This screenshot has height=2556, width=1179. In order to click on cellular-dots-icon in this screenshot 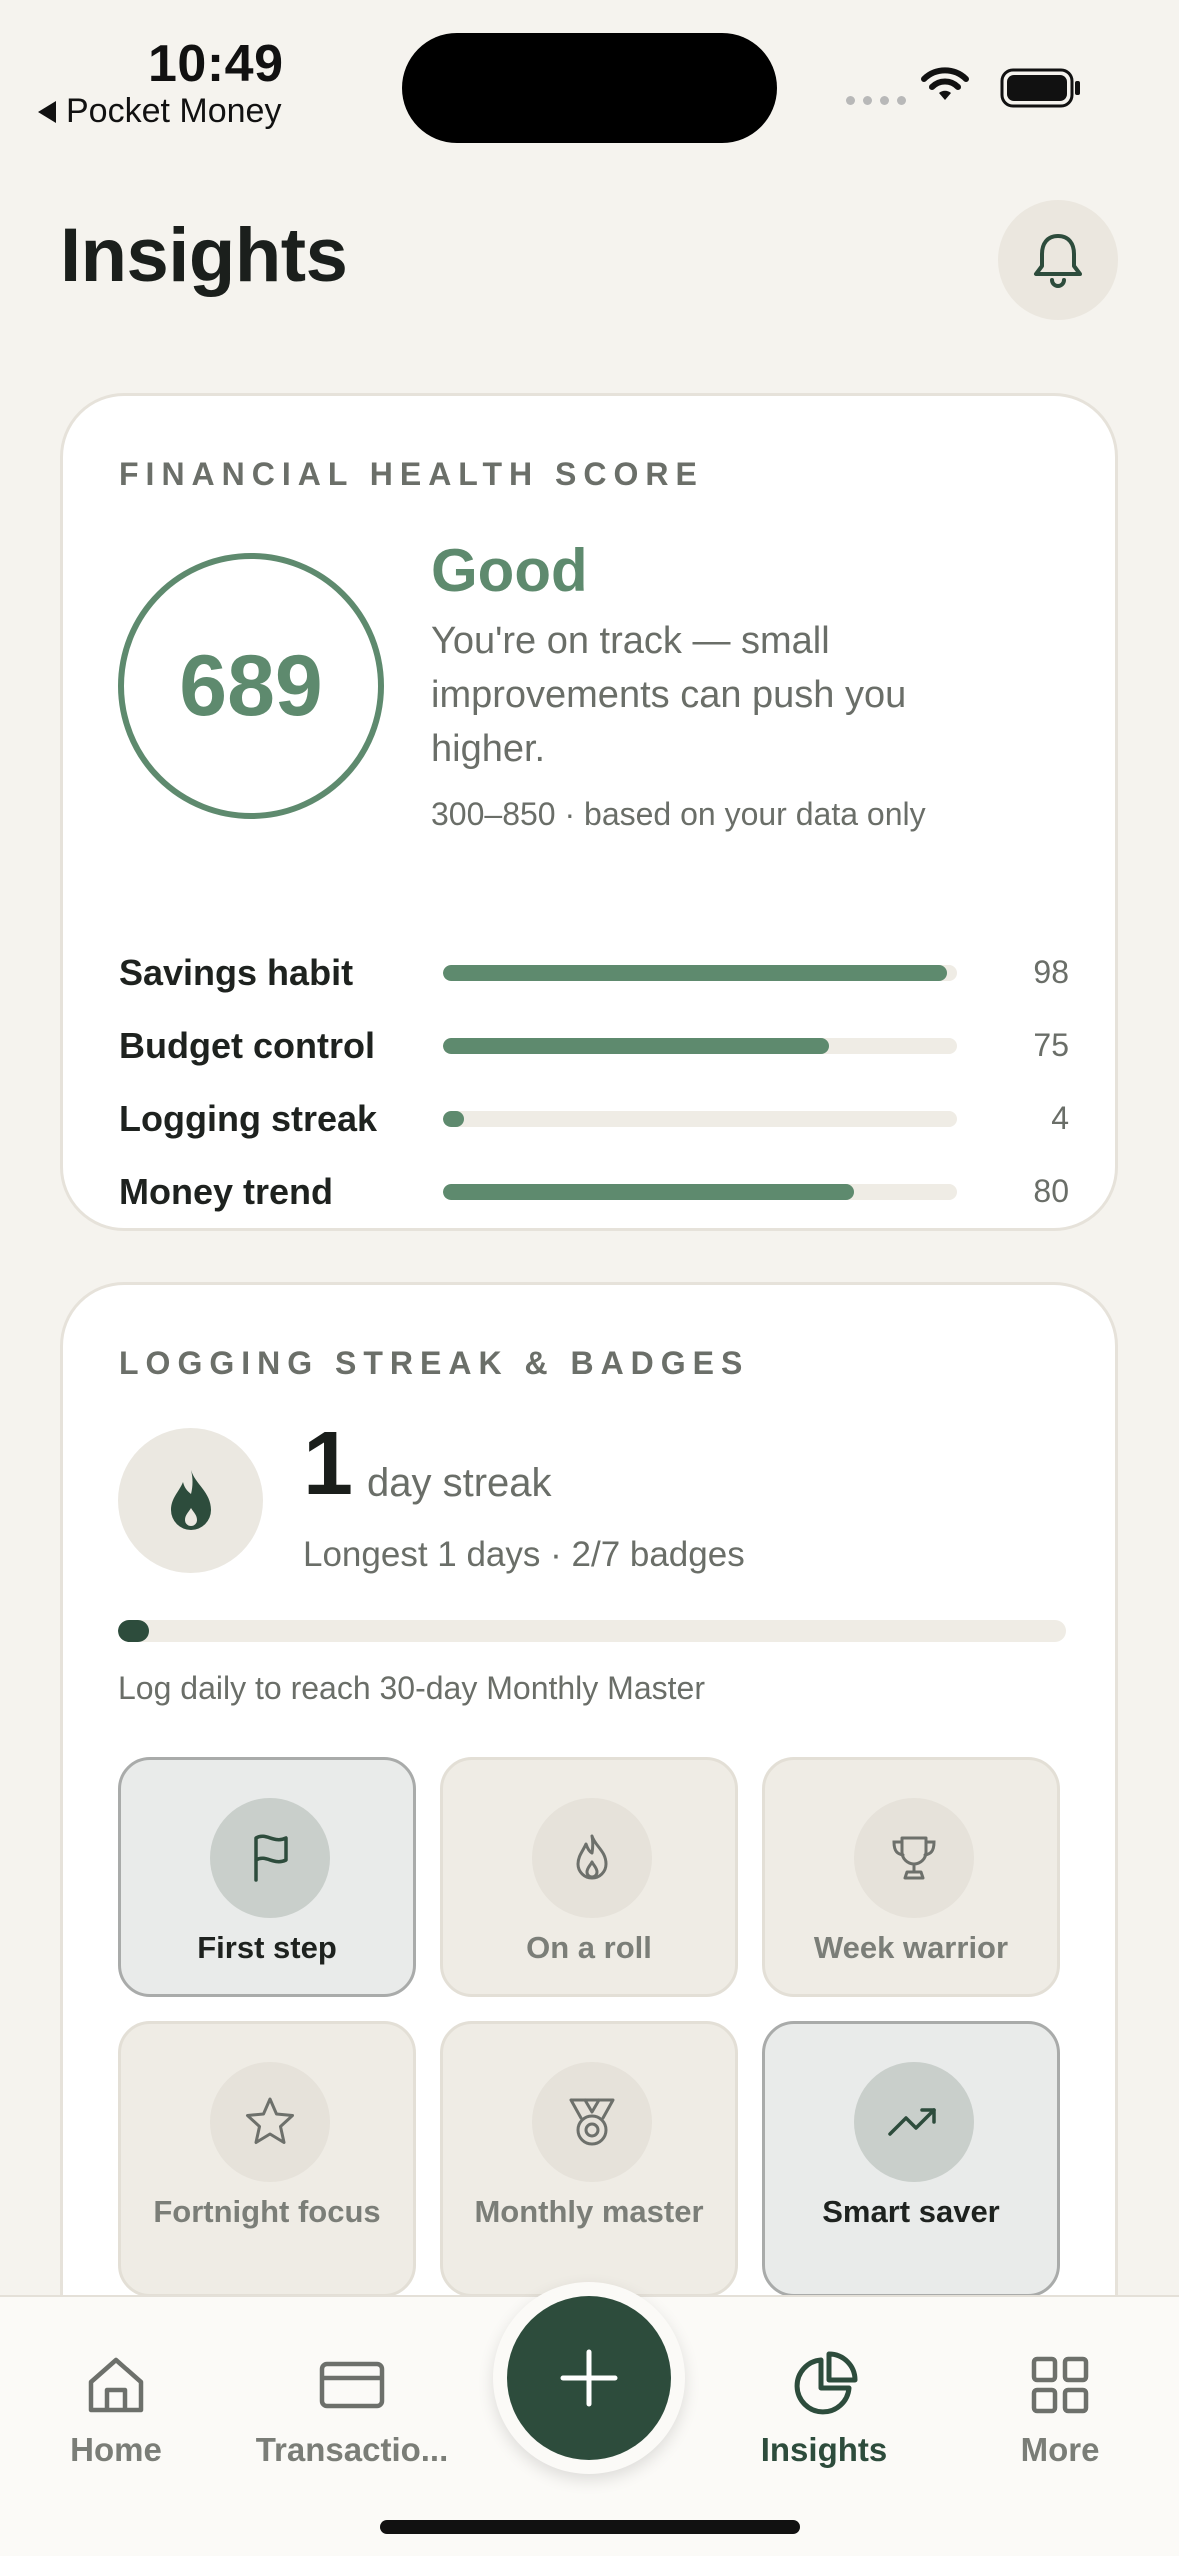, I will do `click(876, 100)`.